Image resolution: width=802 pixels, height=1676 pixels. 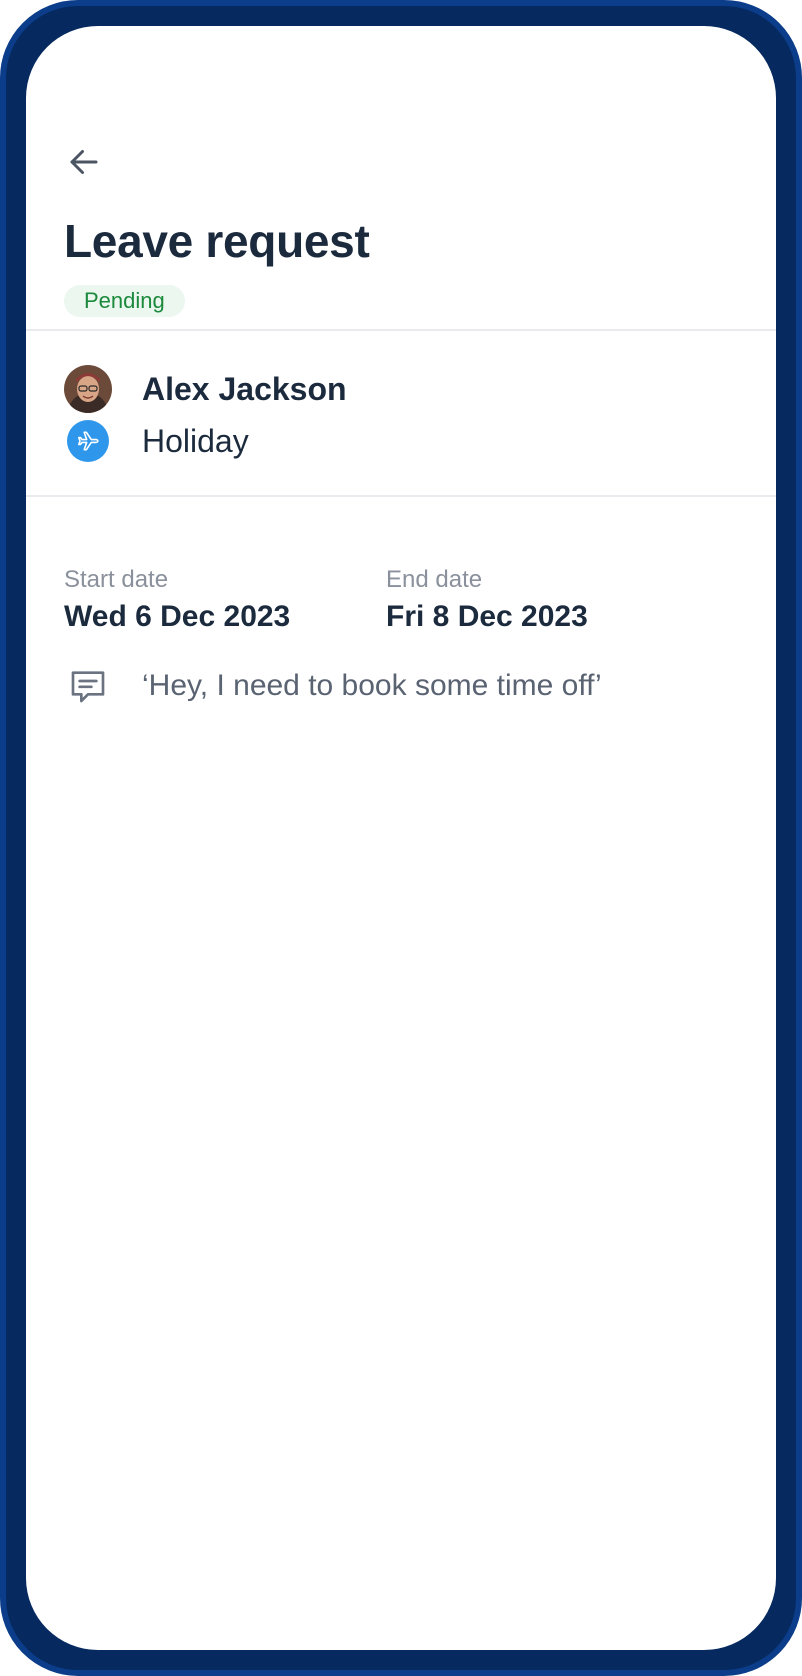 I want to click on comment-icon, so click(x=88, y=686).